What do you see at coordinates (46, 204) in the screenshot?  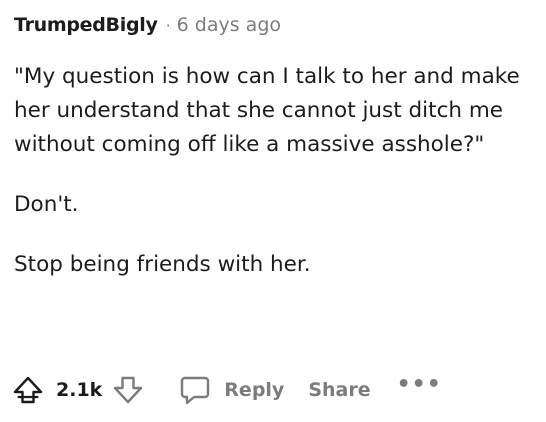 I see `comment-paragraph-dont: Don't.` at bounding box center [46, 204].